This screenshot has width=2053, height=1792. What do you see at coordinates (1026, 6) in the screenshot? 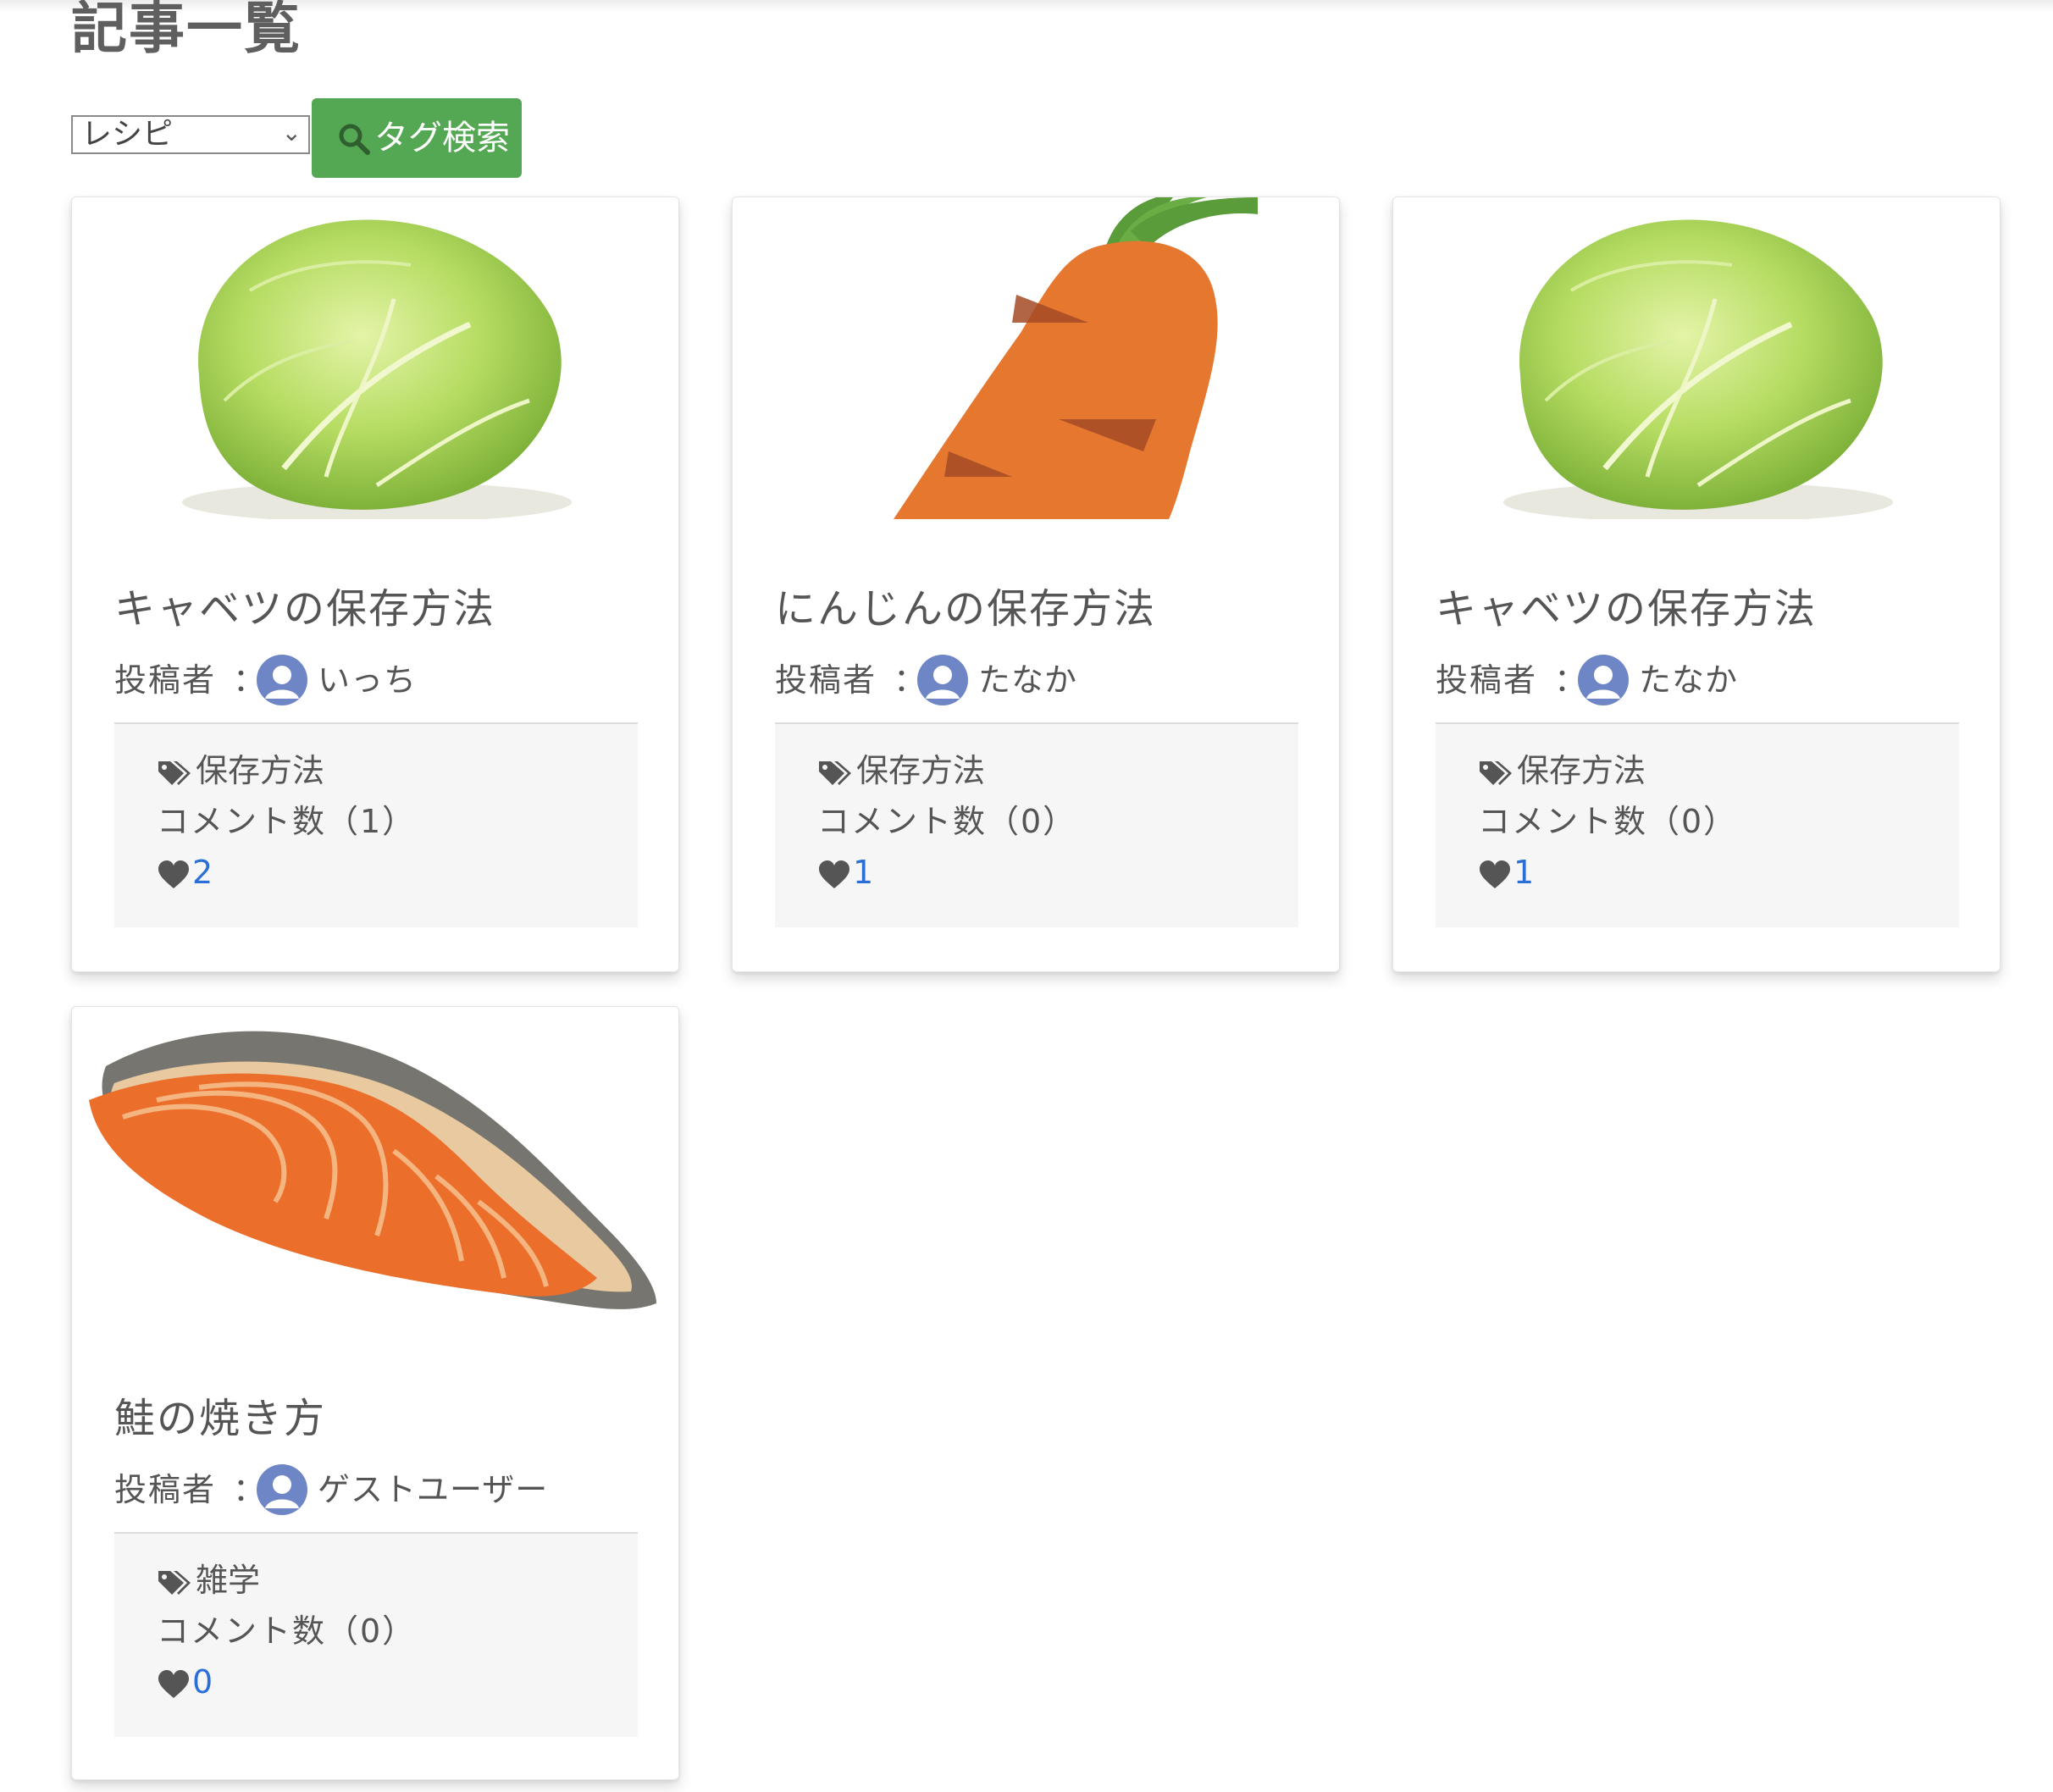
I see `top-shadow` at bounding box center [1026, 6].